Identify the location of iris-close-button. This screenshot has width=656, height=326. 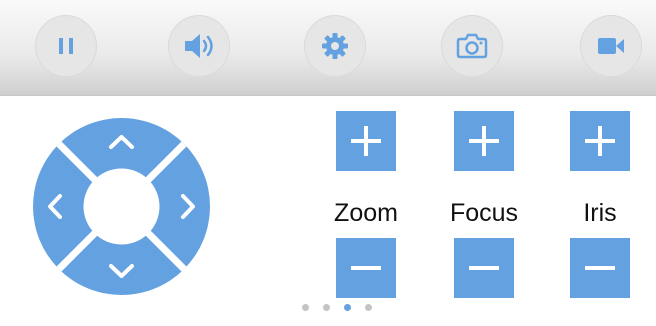
(600, 268).